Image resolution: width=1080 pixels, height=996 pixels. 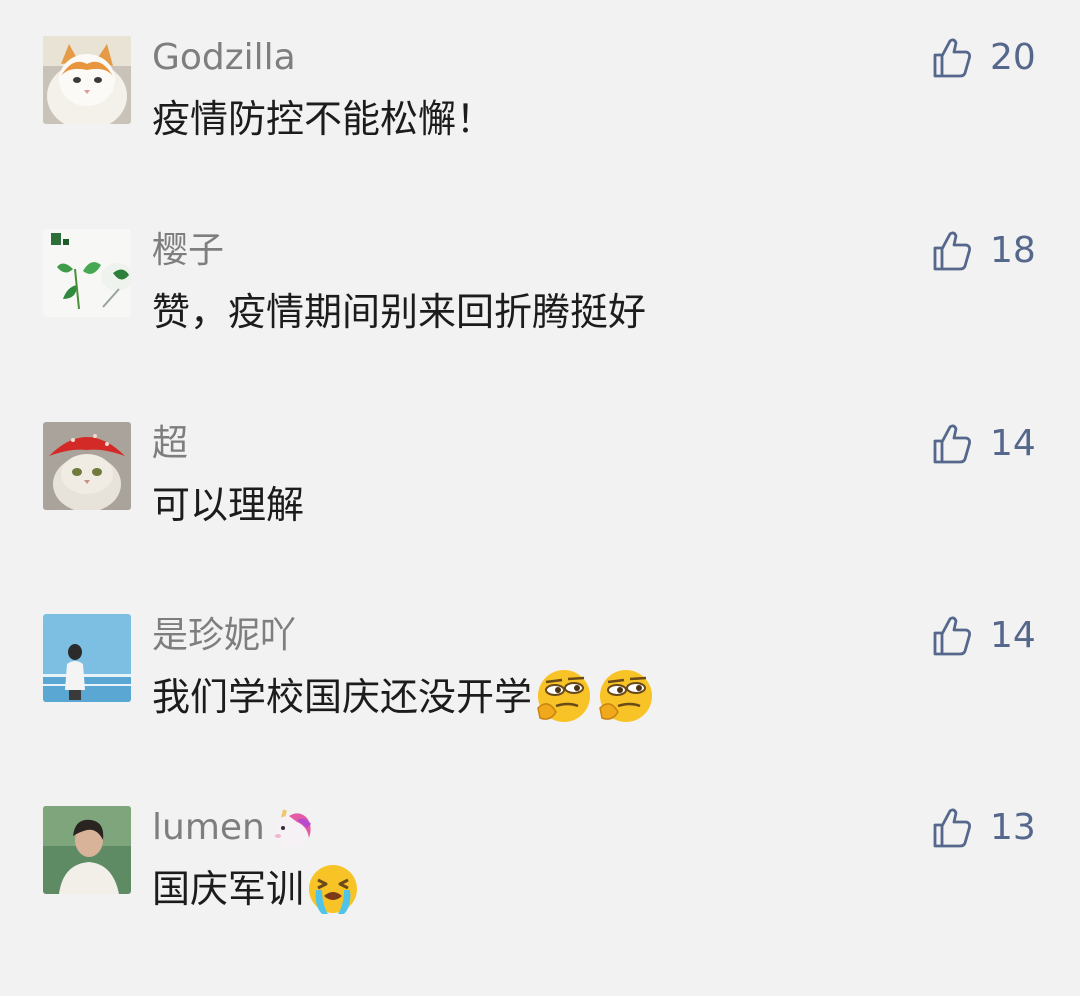 I want to click on cat-avatar-image, so click(x=87, y=80).